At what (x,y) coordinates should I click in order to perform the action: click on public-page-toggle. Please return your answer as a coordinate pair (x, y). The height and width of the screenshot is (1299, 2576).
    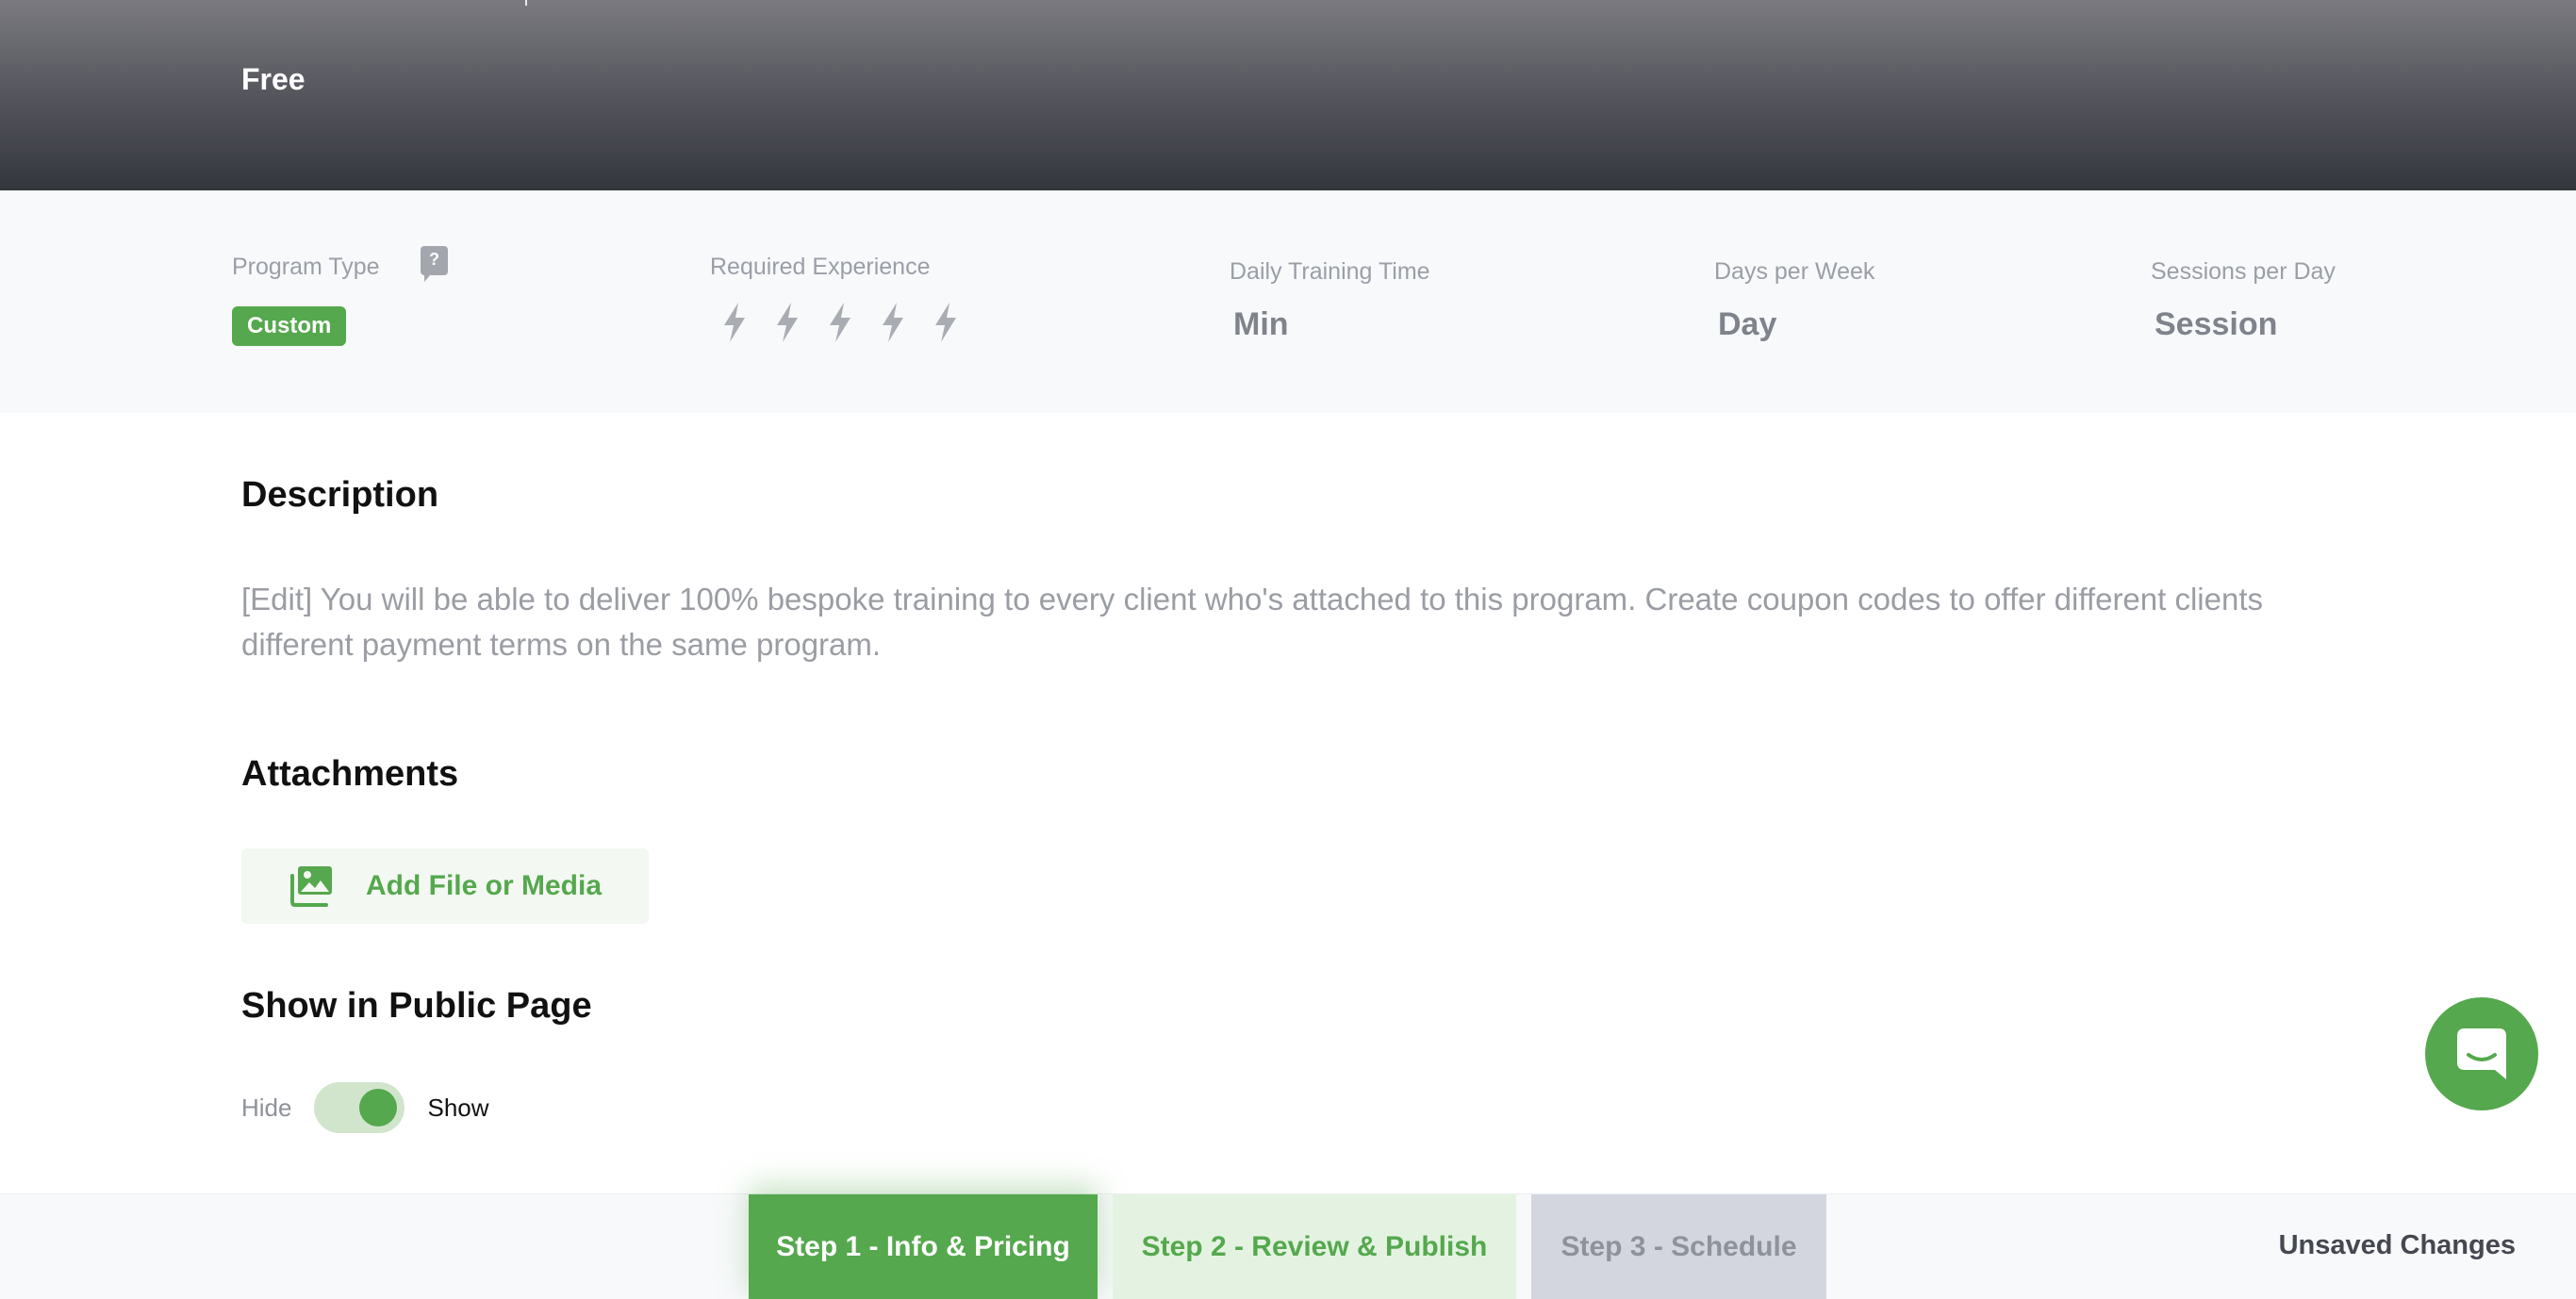
    Looking at the image, I should click on (359, 1107).